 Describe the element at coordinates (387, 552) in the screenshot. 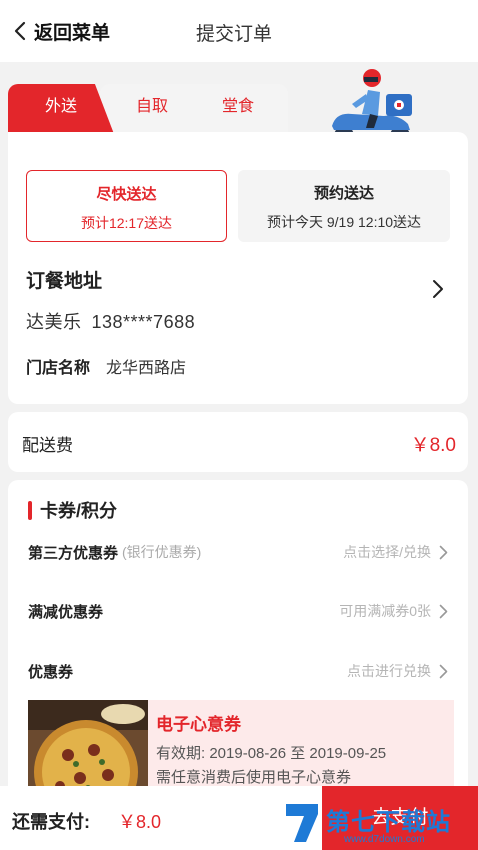

I see `row-action: 点击选择/兑换` at that location.